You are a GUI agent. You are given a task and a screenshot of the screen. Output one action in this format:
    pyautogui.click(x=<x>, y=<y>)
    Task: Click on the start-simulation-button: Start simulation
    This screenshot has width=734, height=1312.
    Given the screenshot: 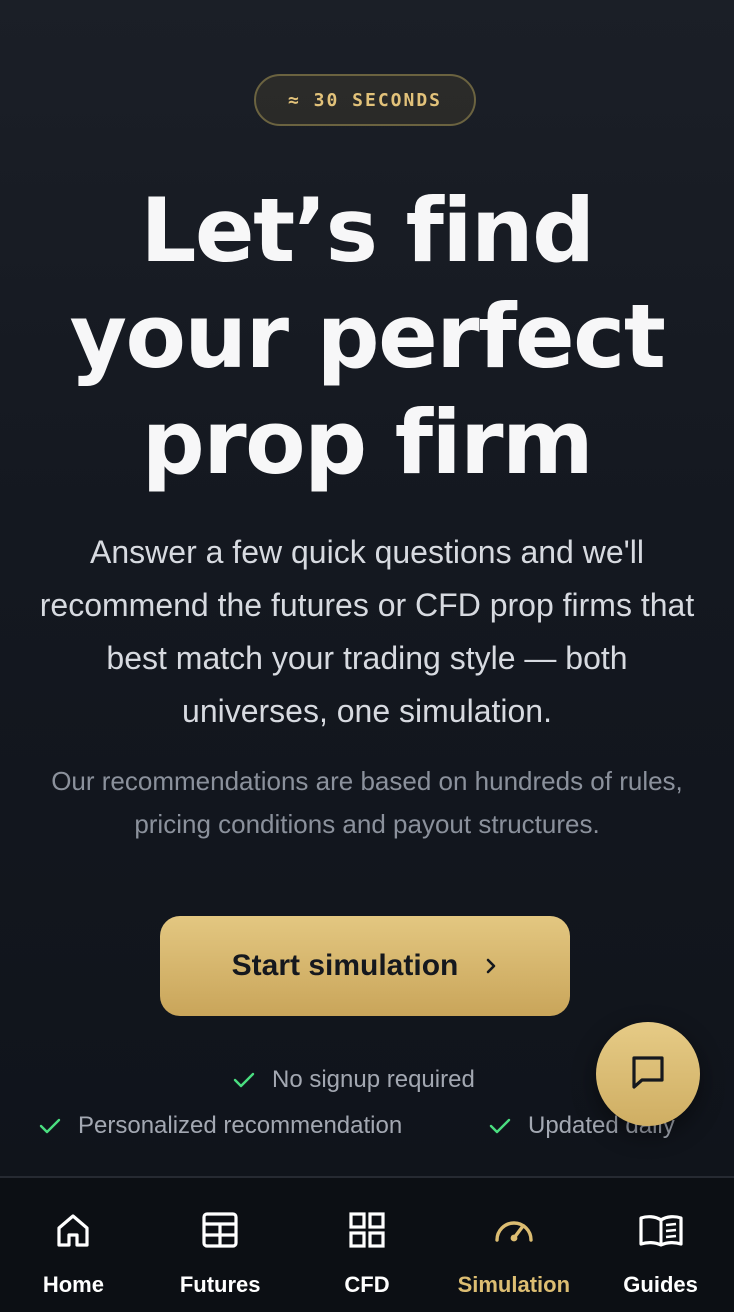 What is the action you would take?
    pyautogui.click(x=365, y=966)
    